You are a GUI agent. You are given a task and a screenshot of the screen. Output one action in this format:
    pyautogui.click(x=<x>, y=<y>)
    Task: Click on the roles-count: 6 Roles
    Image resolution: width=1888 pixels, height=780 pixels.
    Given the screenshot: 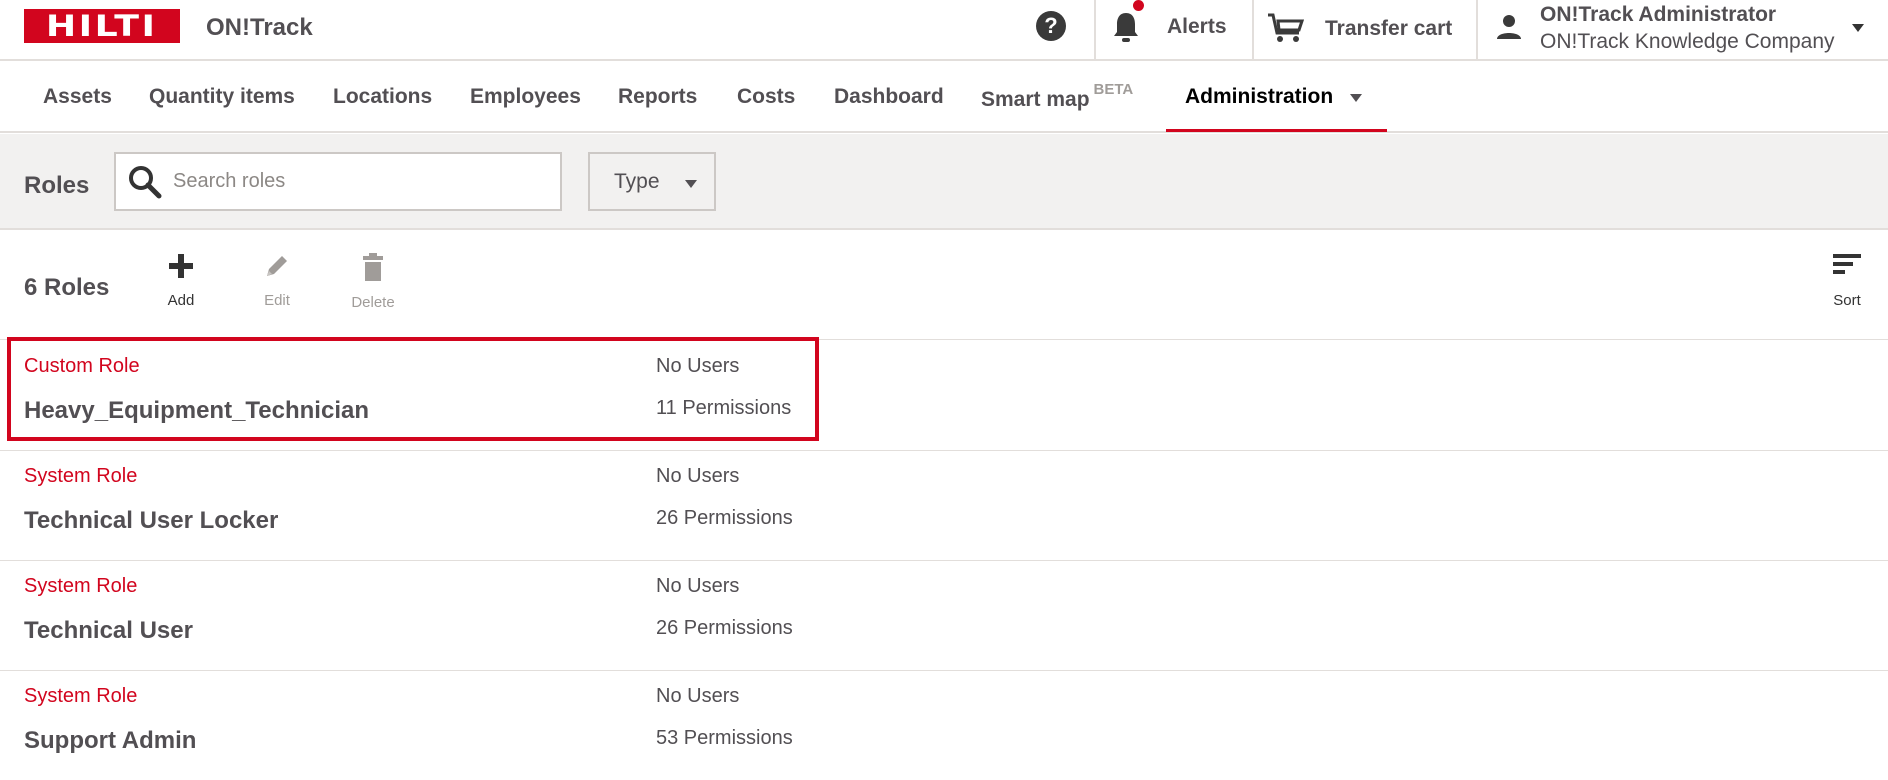 What is the action you would take?
    pyautogui.click(x=67, y=287)
    